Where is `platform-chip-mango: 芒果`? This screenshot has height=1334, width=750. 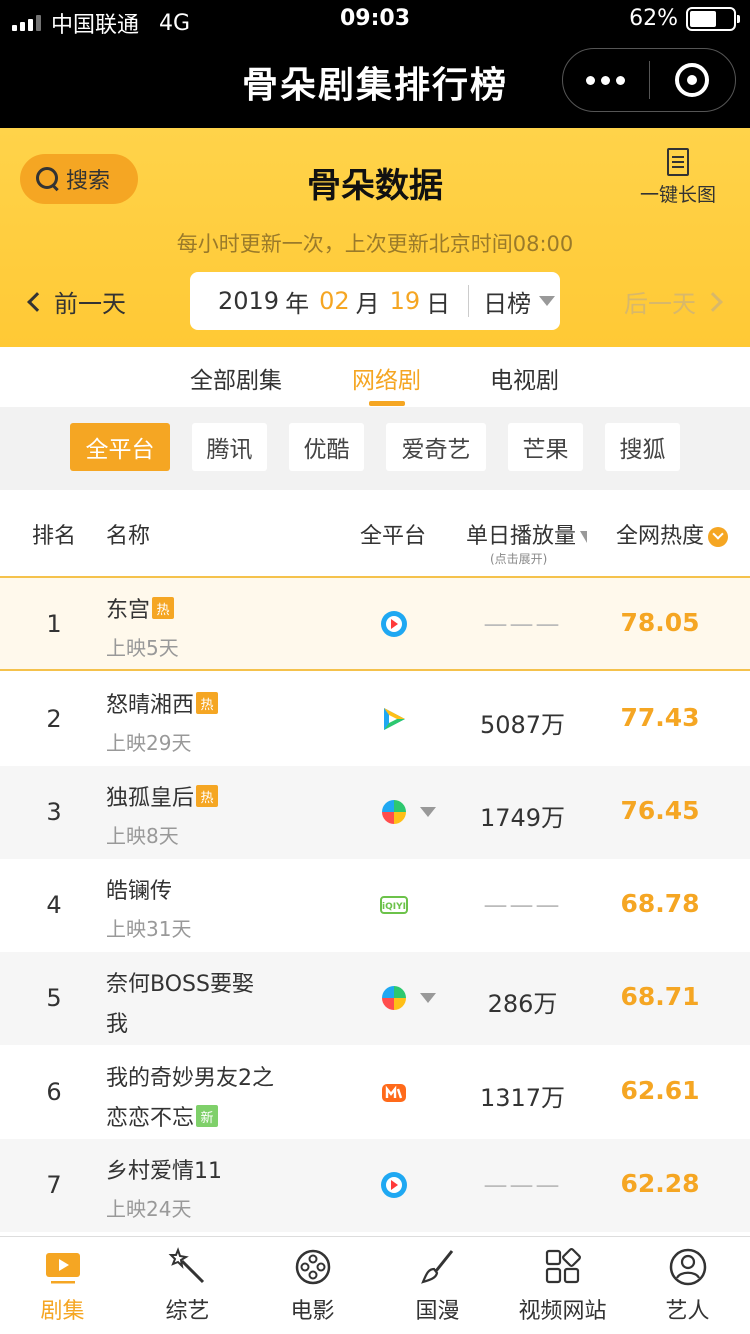 platform-chip-mango: 芒果 is located at coordinates (545, 447).